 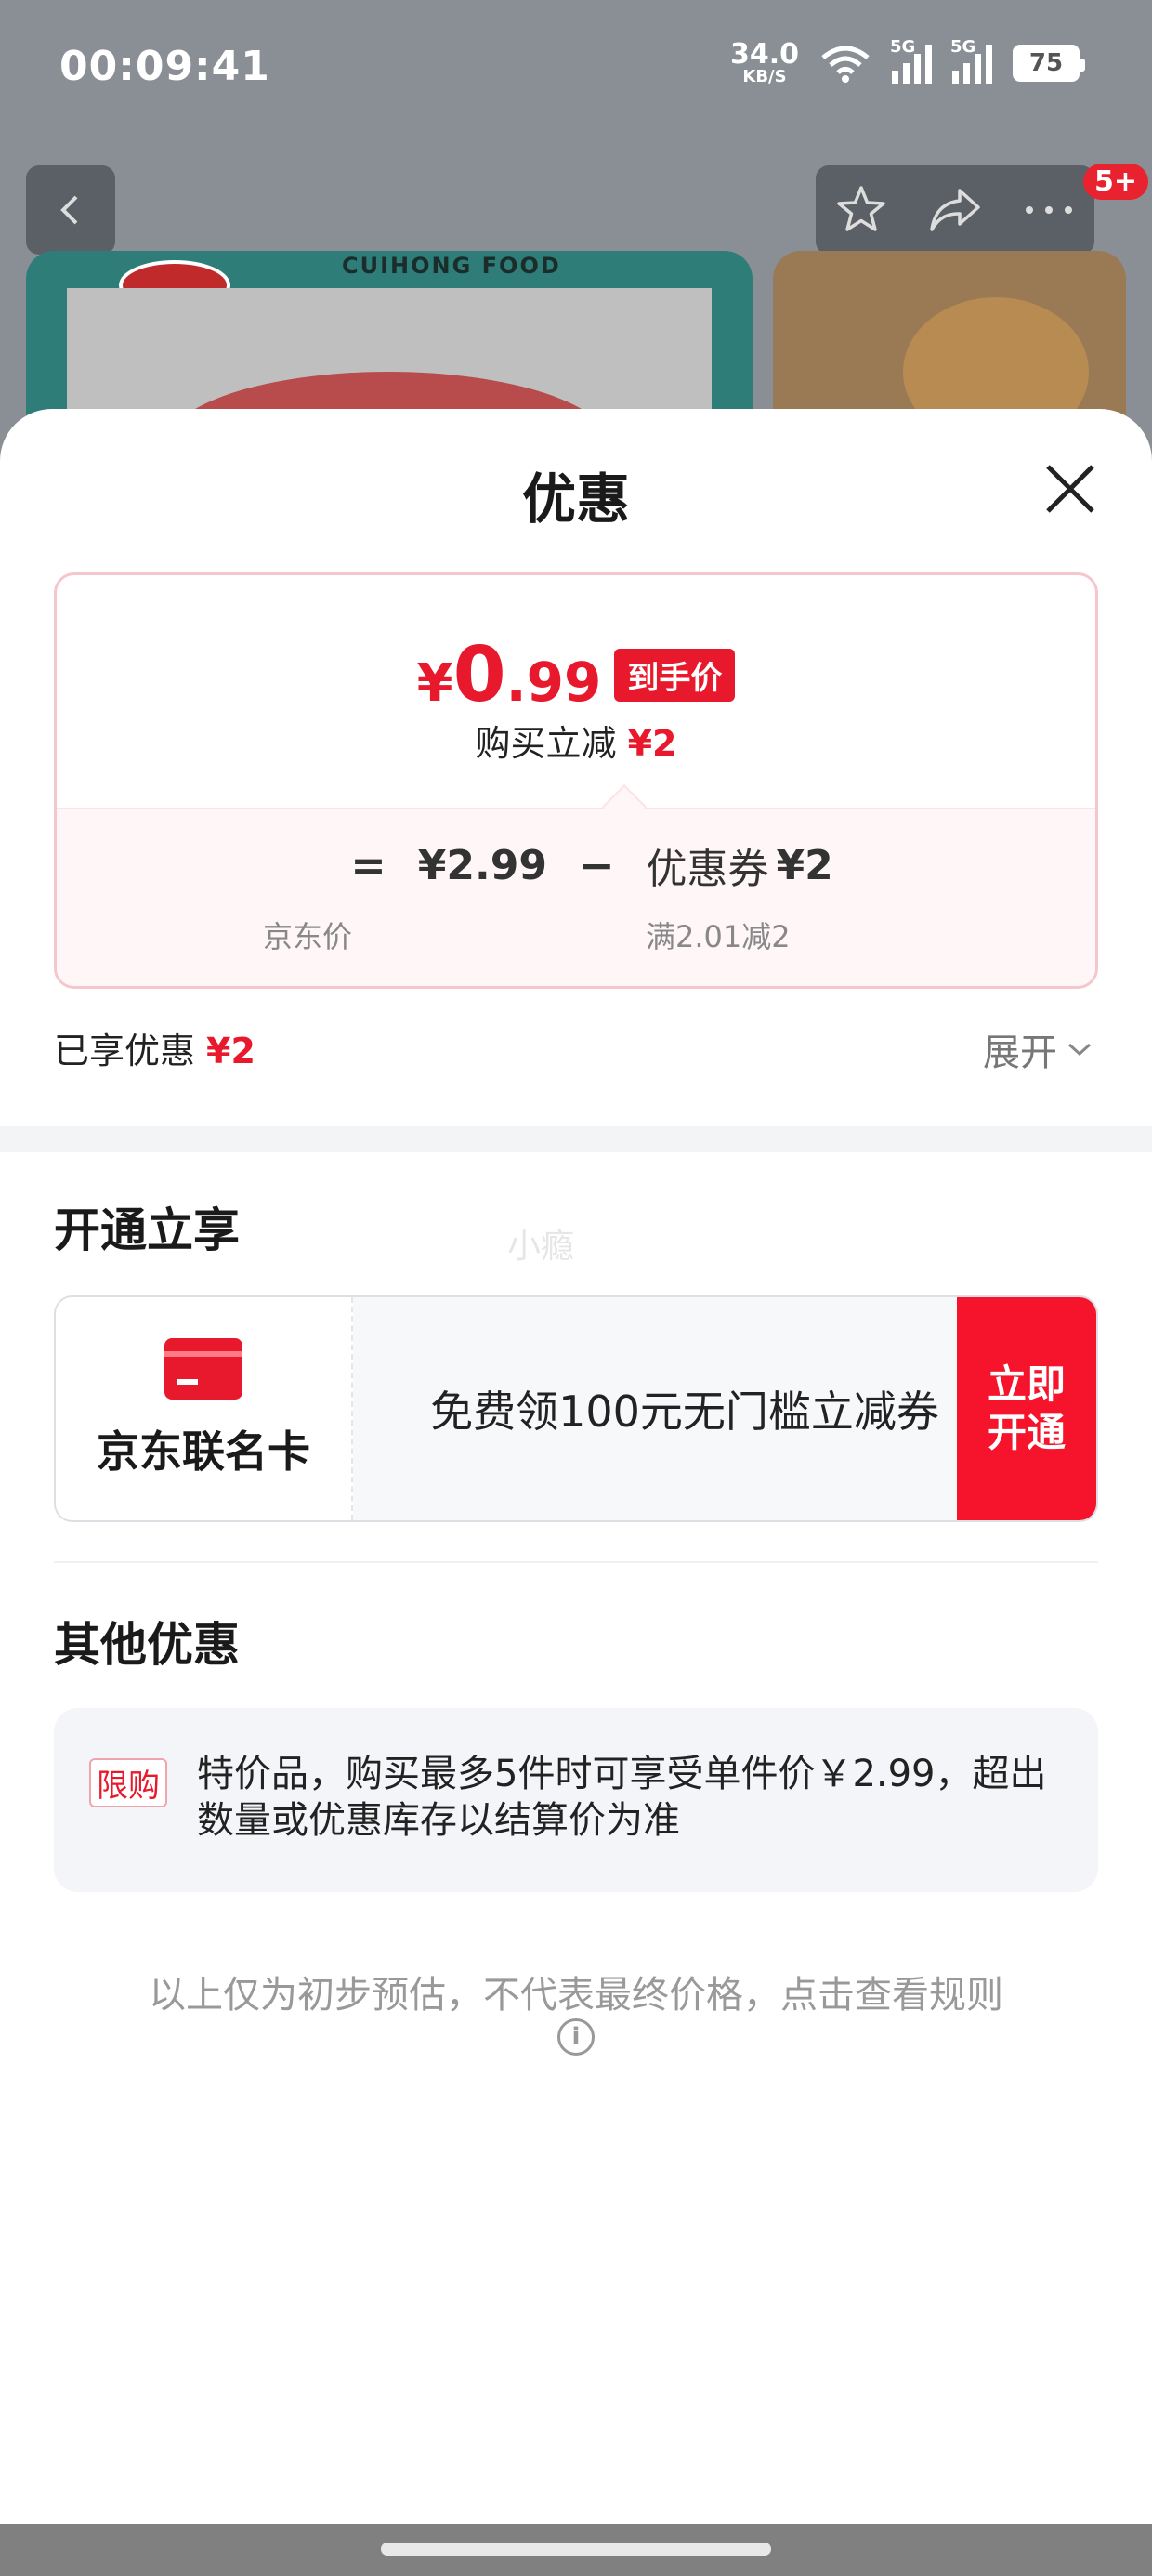 What do you see at coordinates (434, 683) in the screenshot?
I see `final-price-currency: ¥` at bounding box center [434, 683].